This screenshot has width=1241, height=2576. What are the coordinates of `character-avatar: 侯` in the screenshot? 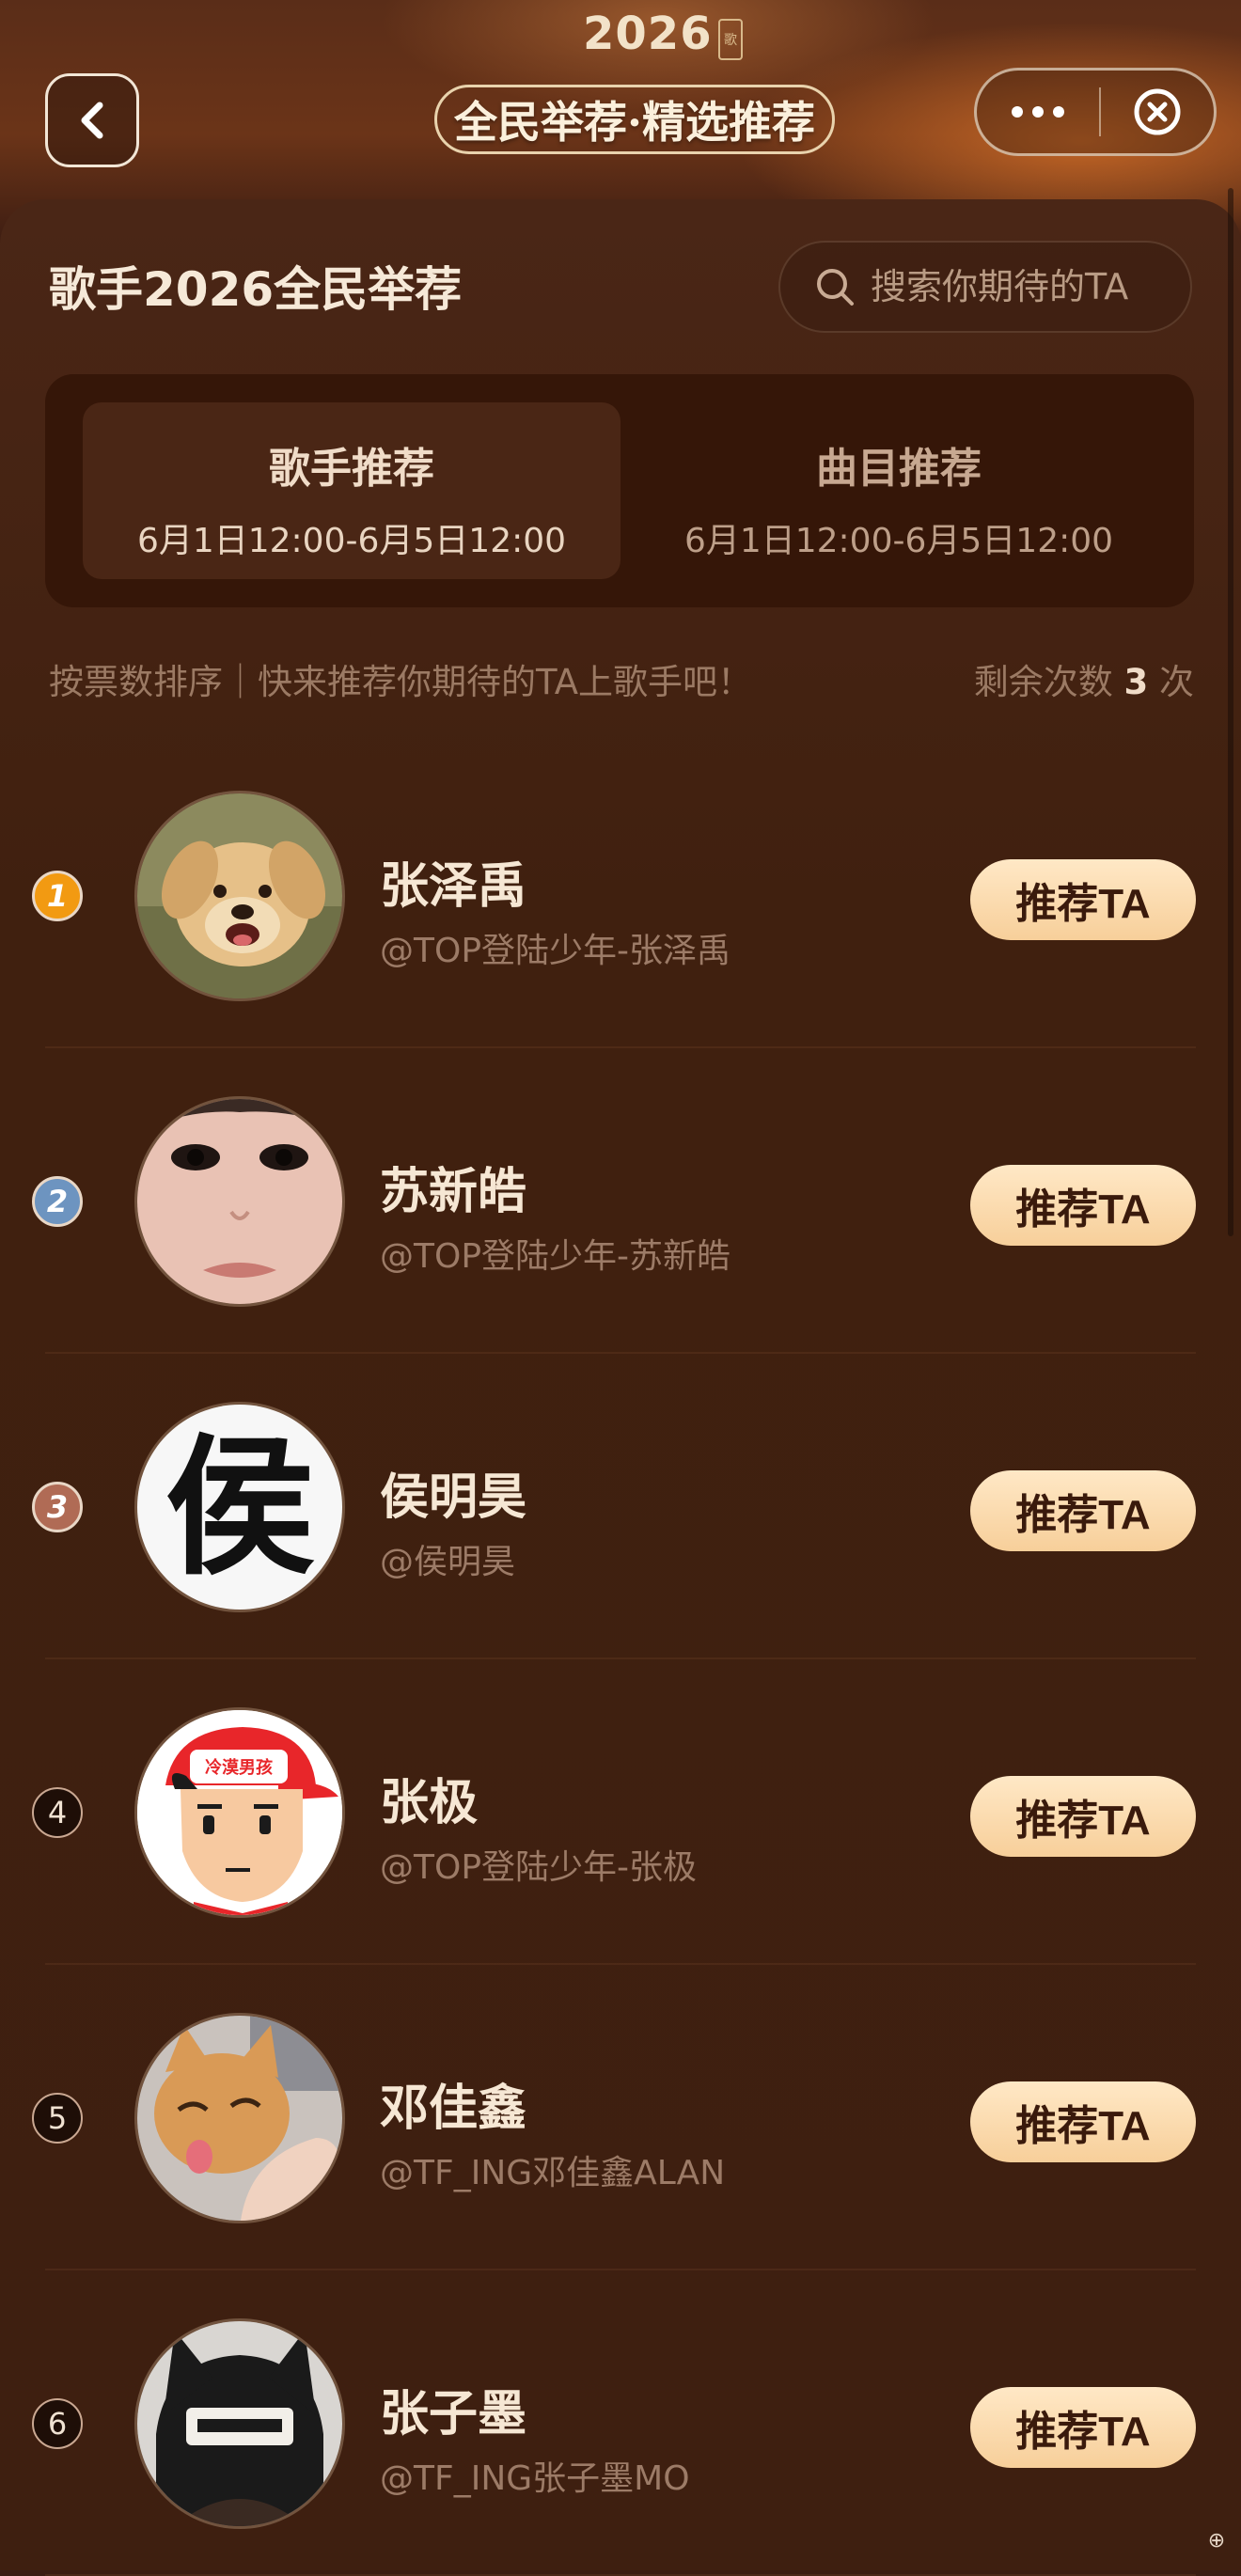 It's located at (239, 1507).